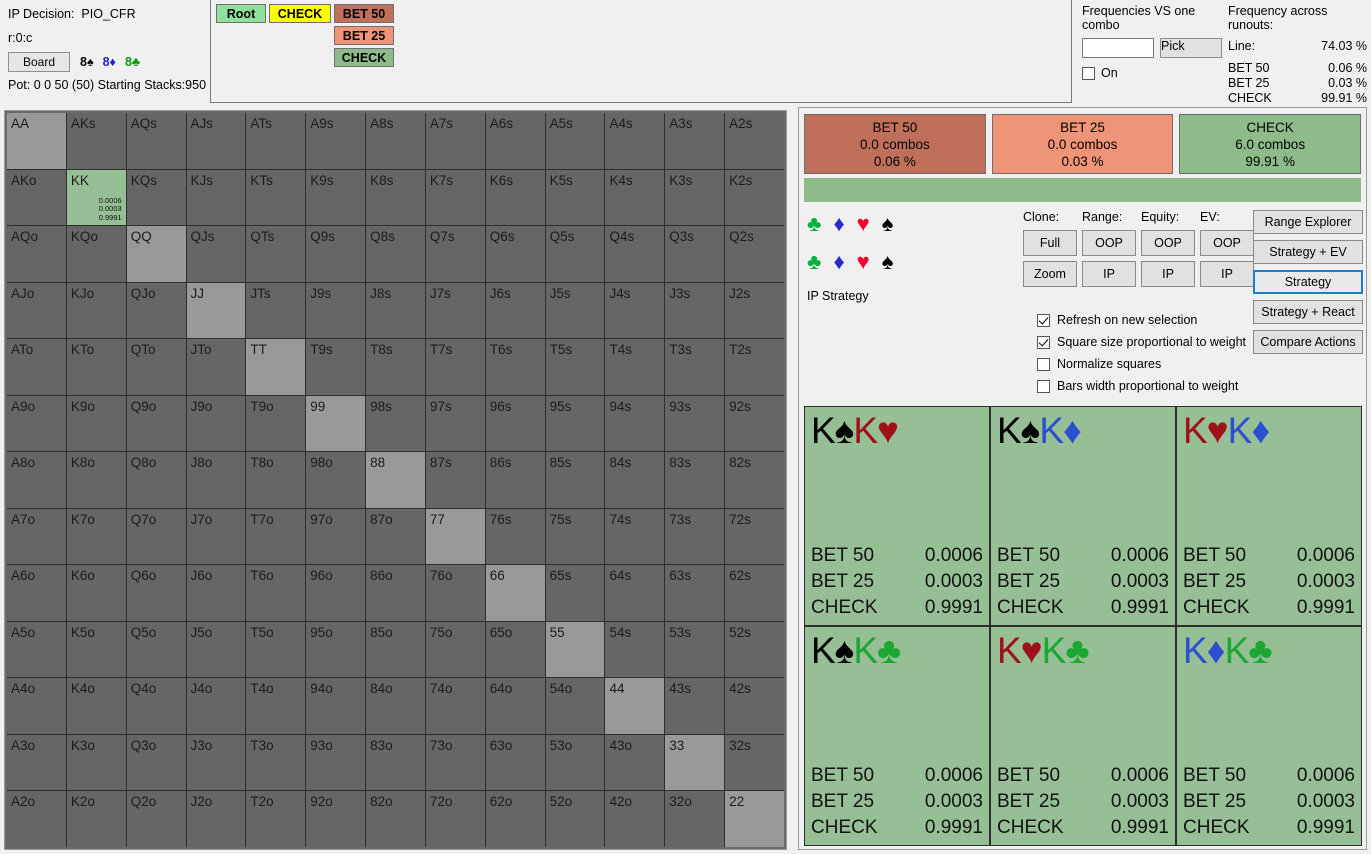 This screenshot has width=1371, height=854. What do you see at coordinates (455, 649) in the screenshot?
I see `matrix-cell-75o: 75o` at bounding box center [455, 649].